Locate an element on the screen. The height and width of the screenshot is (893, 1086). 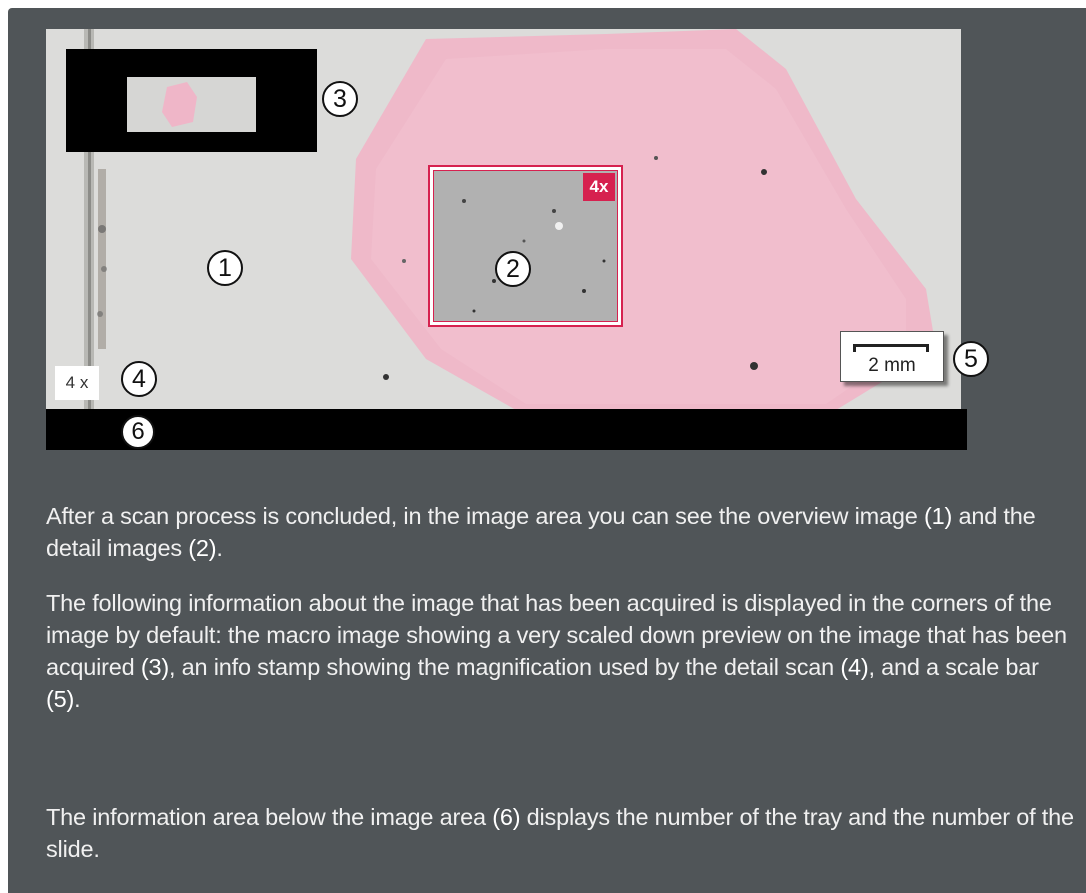
callout-1: 1 is located at coordinates (225, 268).